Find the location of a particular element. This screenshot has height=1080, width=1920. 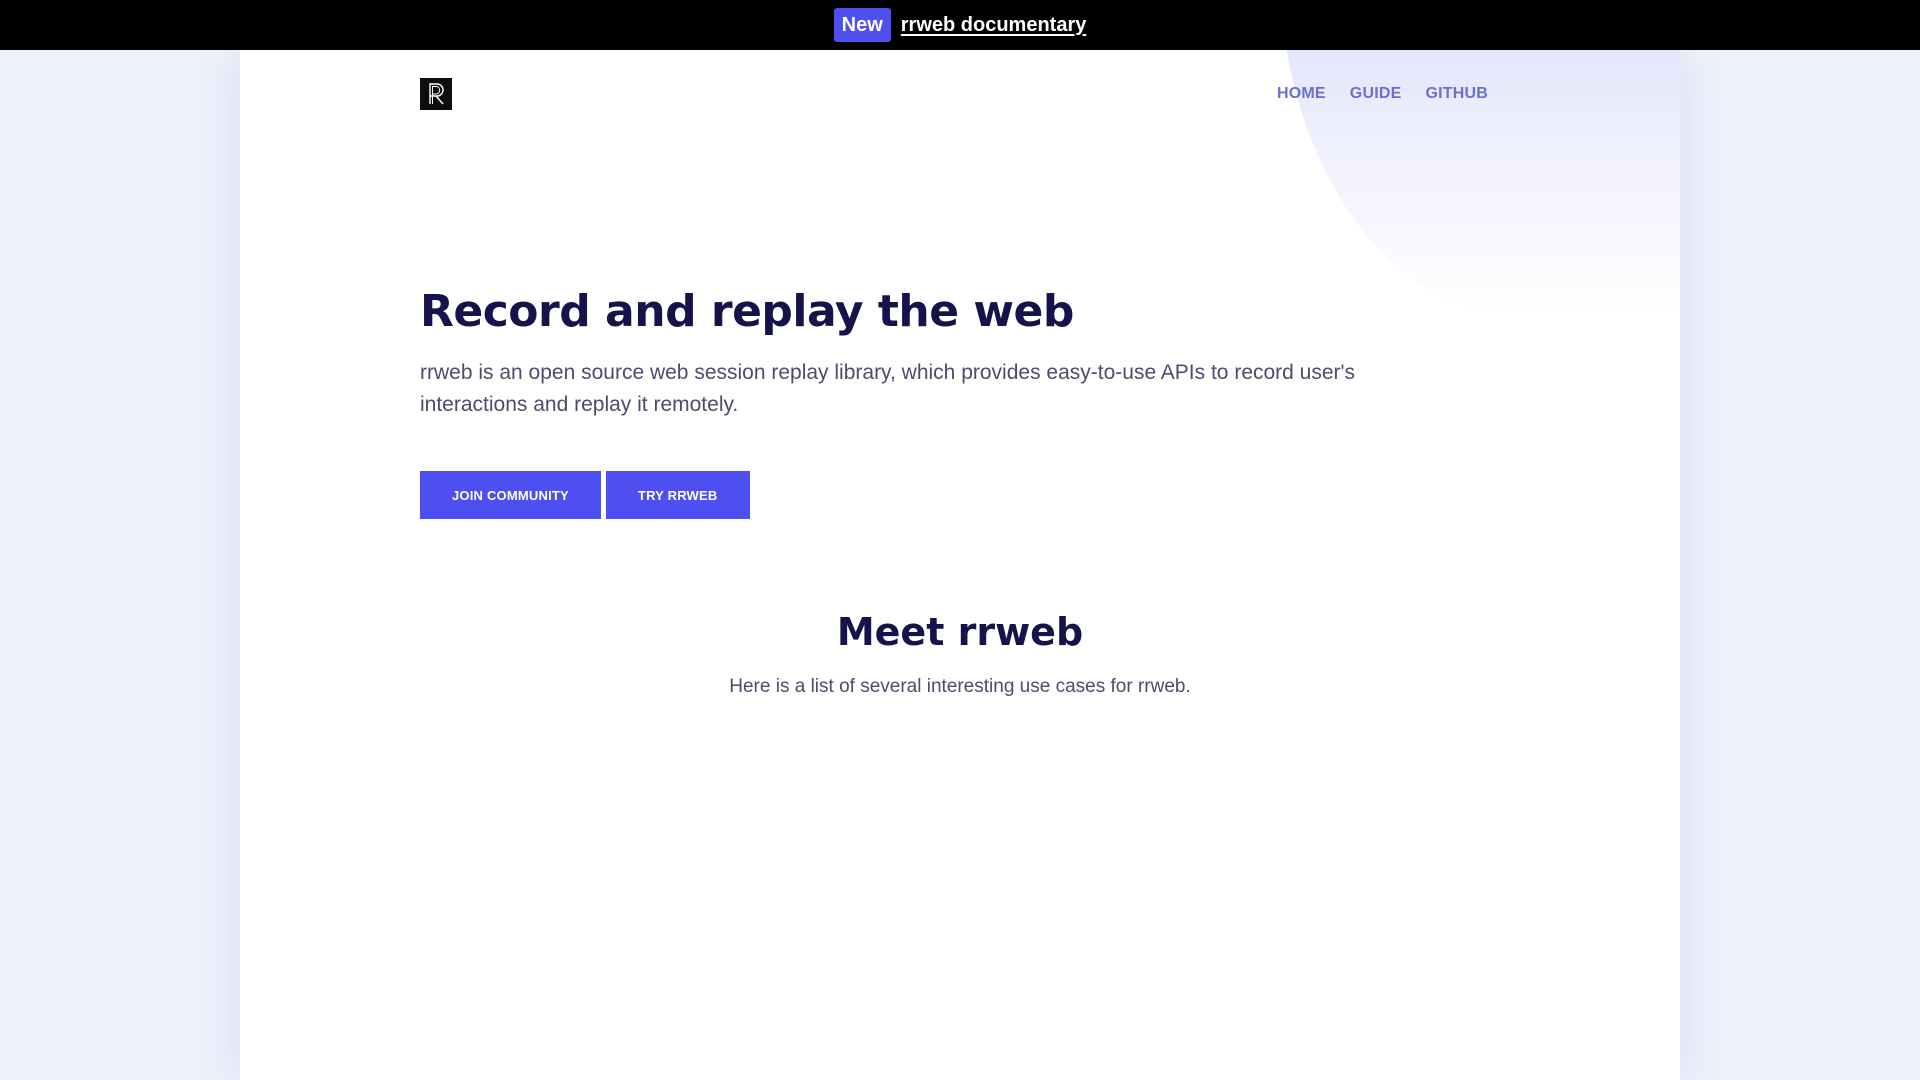

main-nav: HOME GUIDE GITHUB is located at coordinates (1382, 94).